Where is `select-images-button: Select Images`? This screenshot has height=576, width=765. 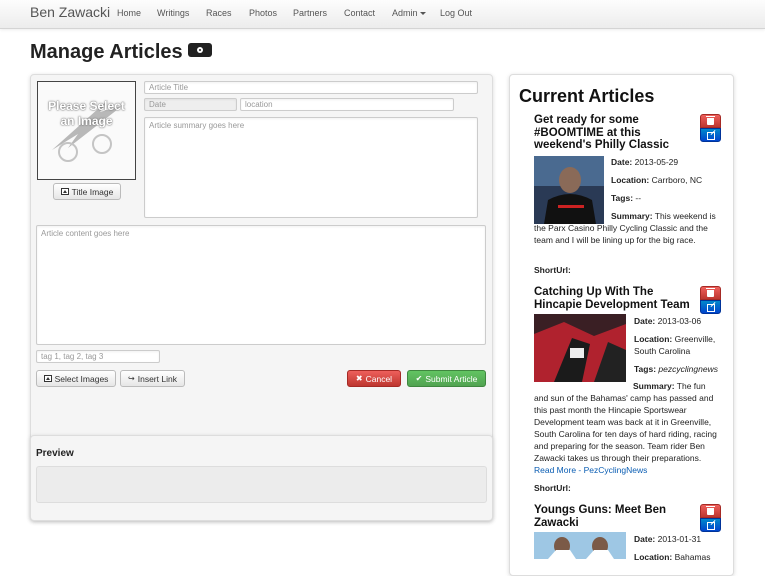
select-images-button: Select Images is located at coordinates (76, 378).